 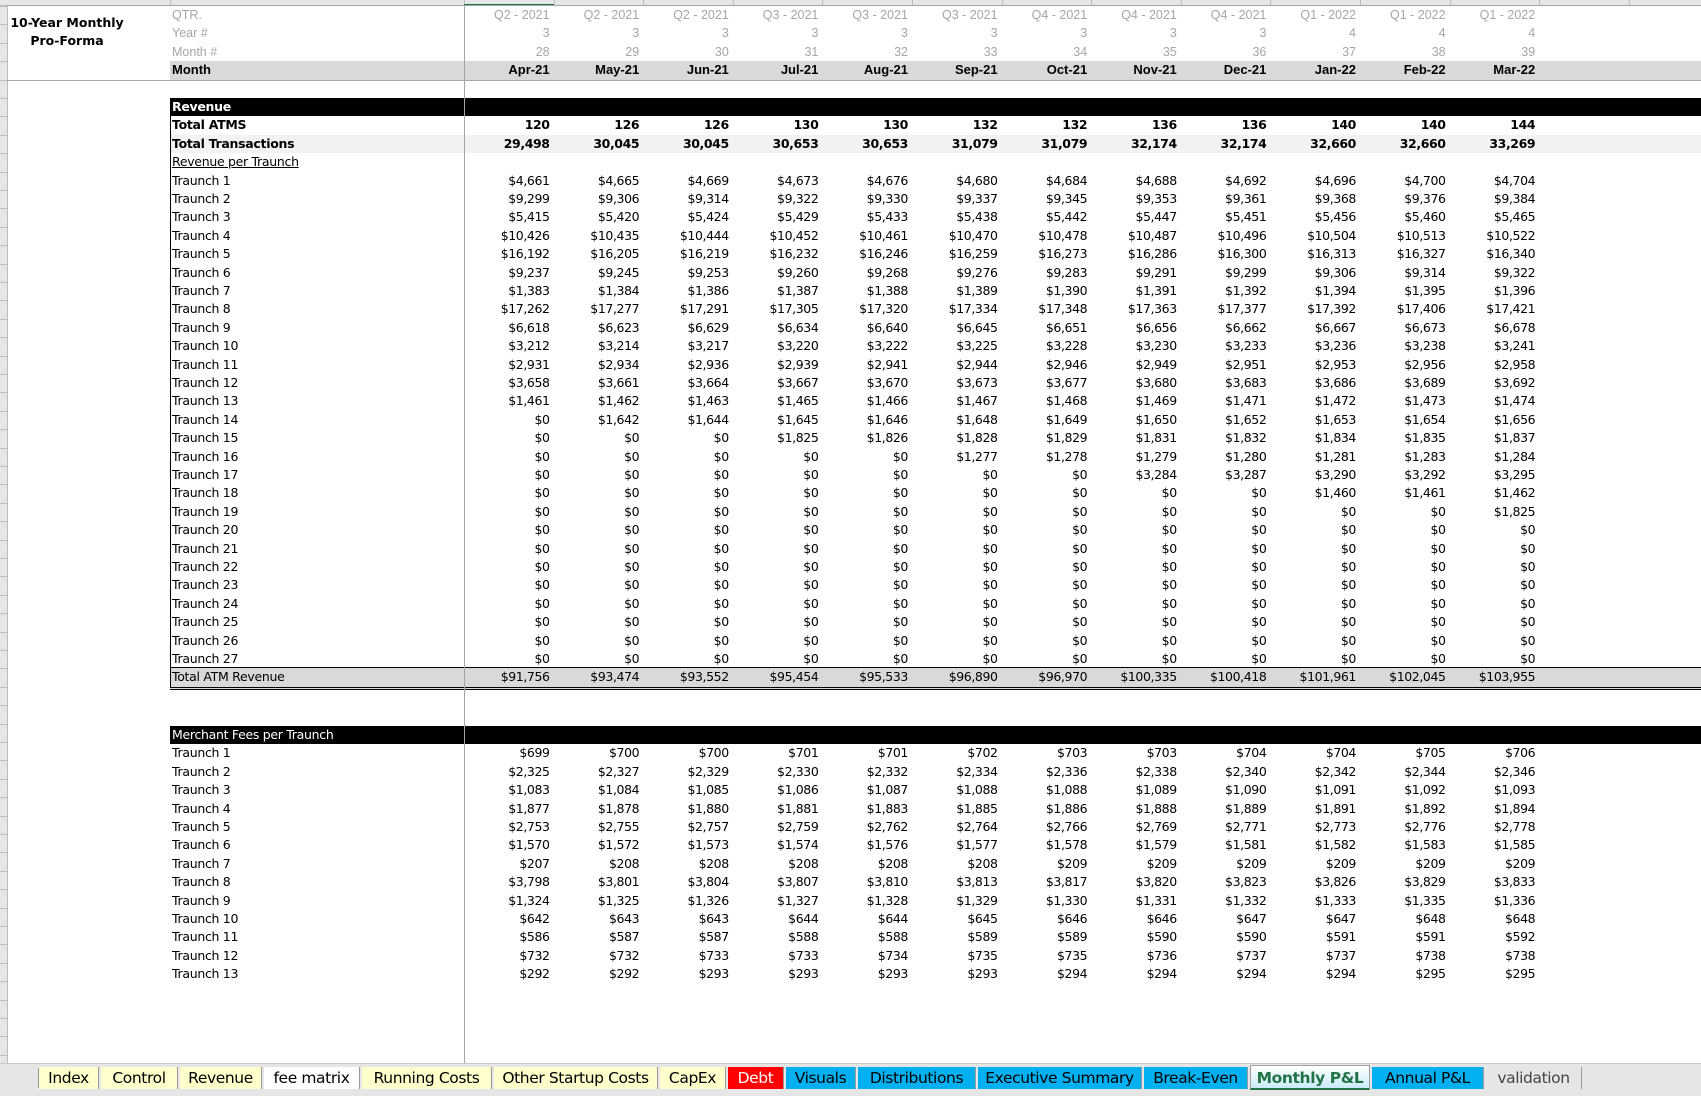 What do you see at coordinates (957, 181) in the screenshot?
I see `revenue-traunch-row-cell: $4,680` at bounding box center [957, 181].